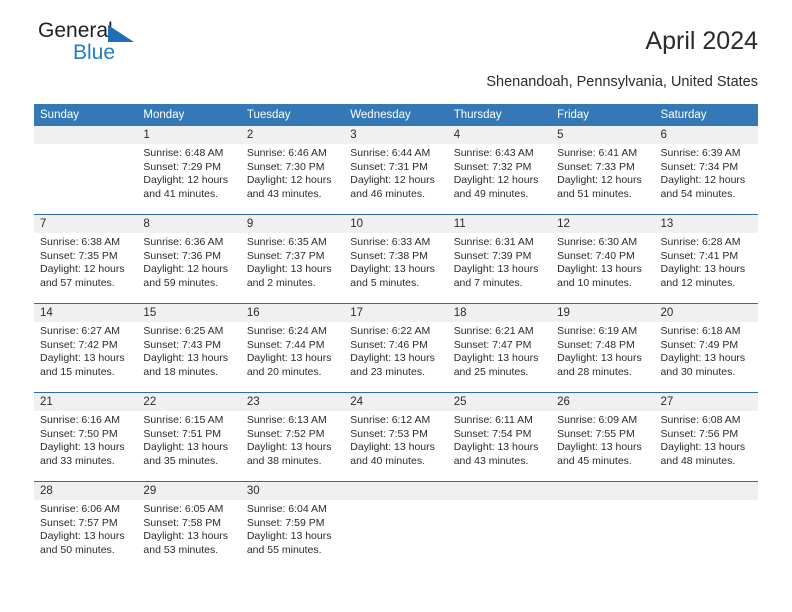  Describe the element at coordinates (492, 166) in the screenshot. I see `sunset-text: Sunset: 7:32 PM` at that location.